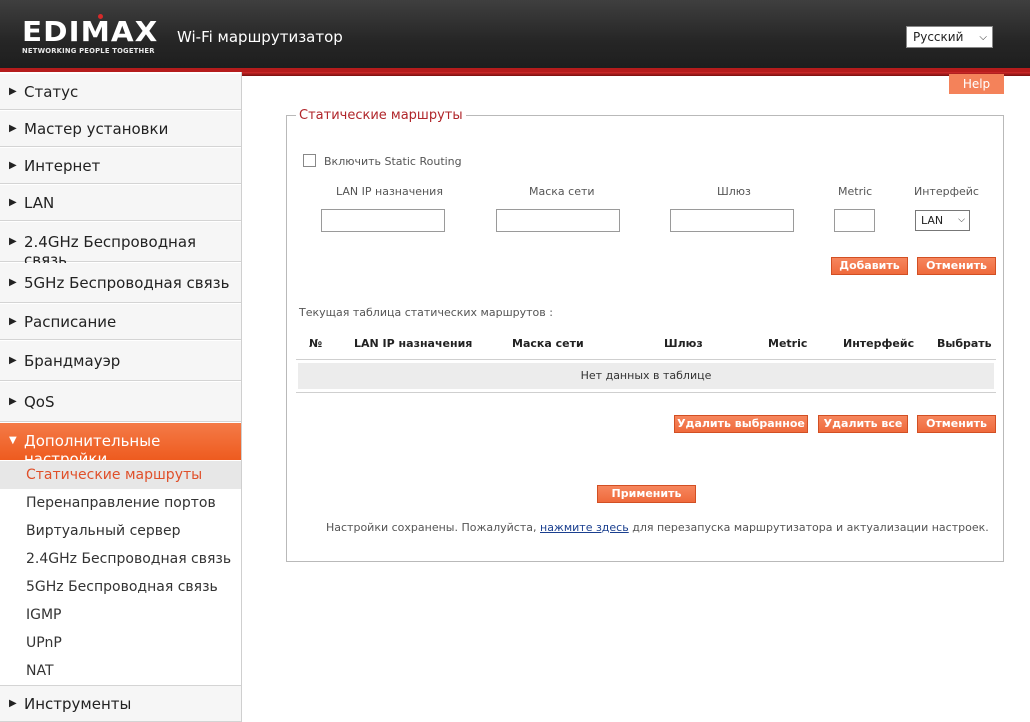  Describe the element at coordinates (120, 587) in the screenshot. I see `subnav-wireless-5: 5GHz Беспроводная связь` at that location.